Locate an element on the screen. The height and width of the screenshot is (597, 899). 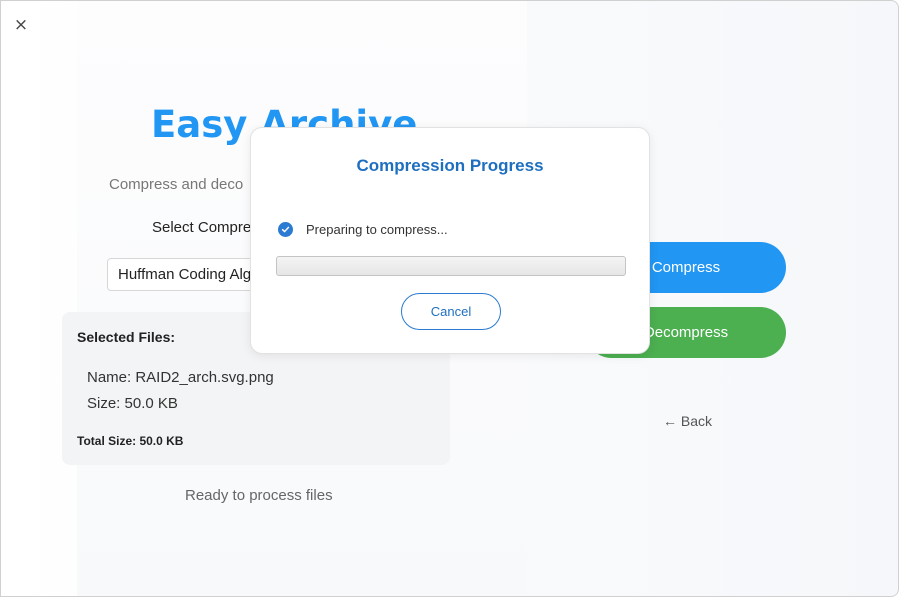
total-size: Total Size: 50.0 KB is located at coordinates (130, 441).